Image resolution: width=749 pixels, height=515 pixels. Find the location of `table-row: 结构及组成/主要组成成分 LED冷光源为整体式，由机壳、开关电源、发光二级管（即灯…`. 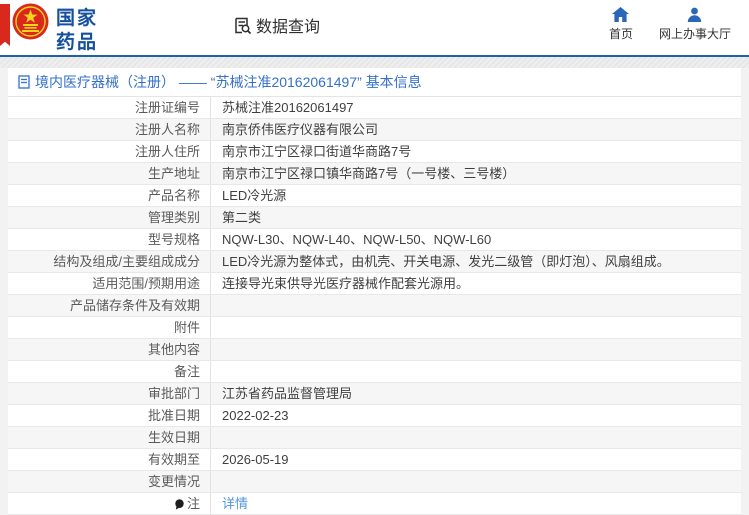

table-row: 结构及组成/主要组成成分 LED冷光源为整体式，由机壳、开关电源、发光二级管（即灯… is located at coordinates (374, 262).